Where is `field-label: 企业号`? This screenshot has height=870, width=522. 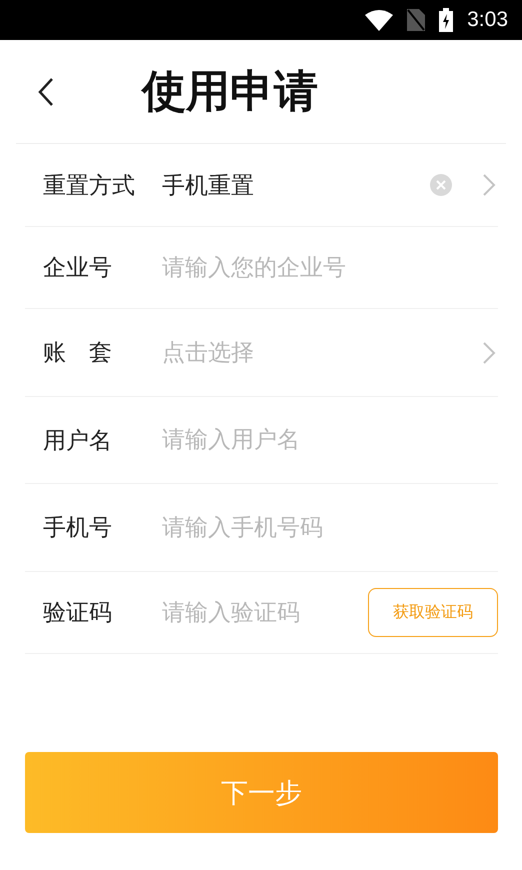 field-label: 企业号 is located at coordinates (78, 268).